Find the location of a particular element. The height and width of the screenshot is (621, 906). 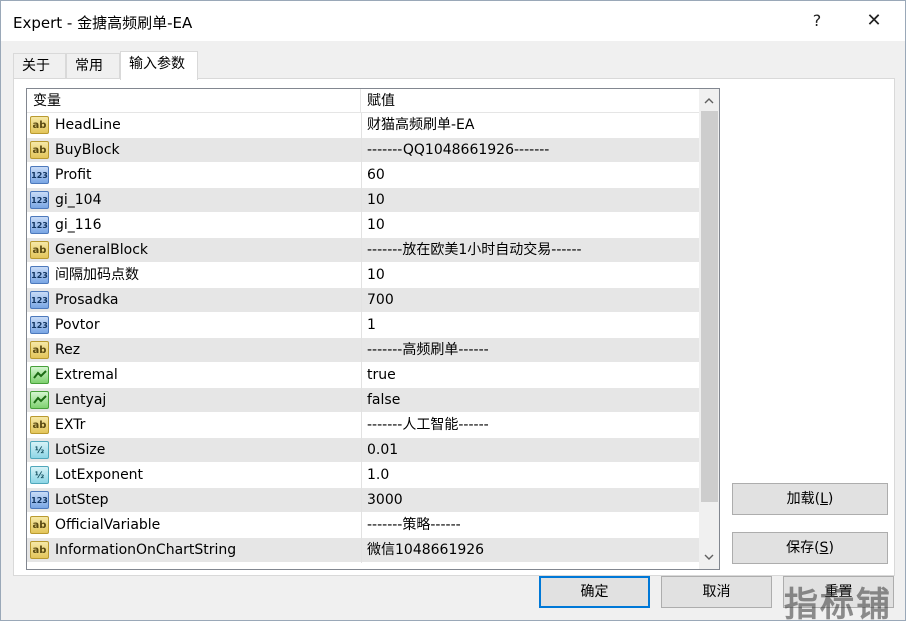

vertical-scrollbar is located at coordinates (709, 329).